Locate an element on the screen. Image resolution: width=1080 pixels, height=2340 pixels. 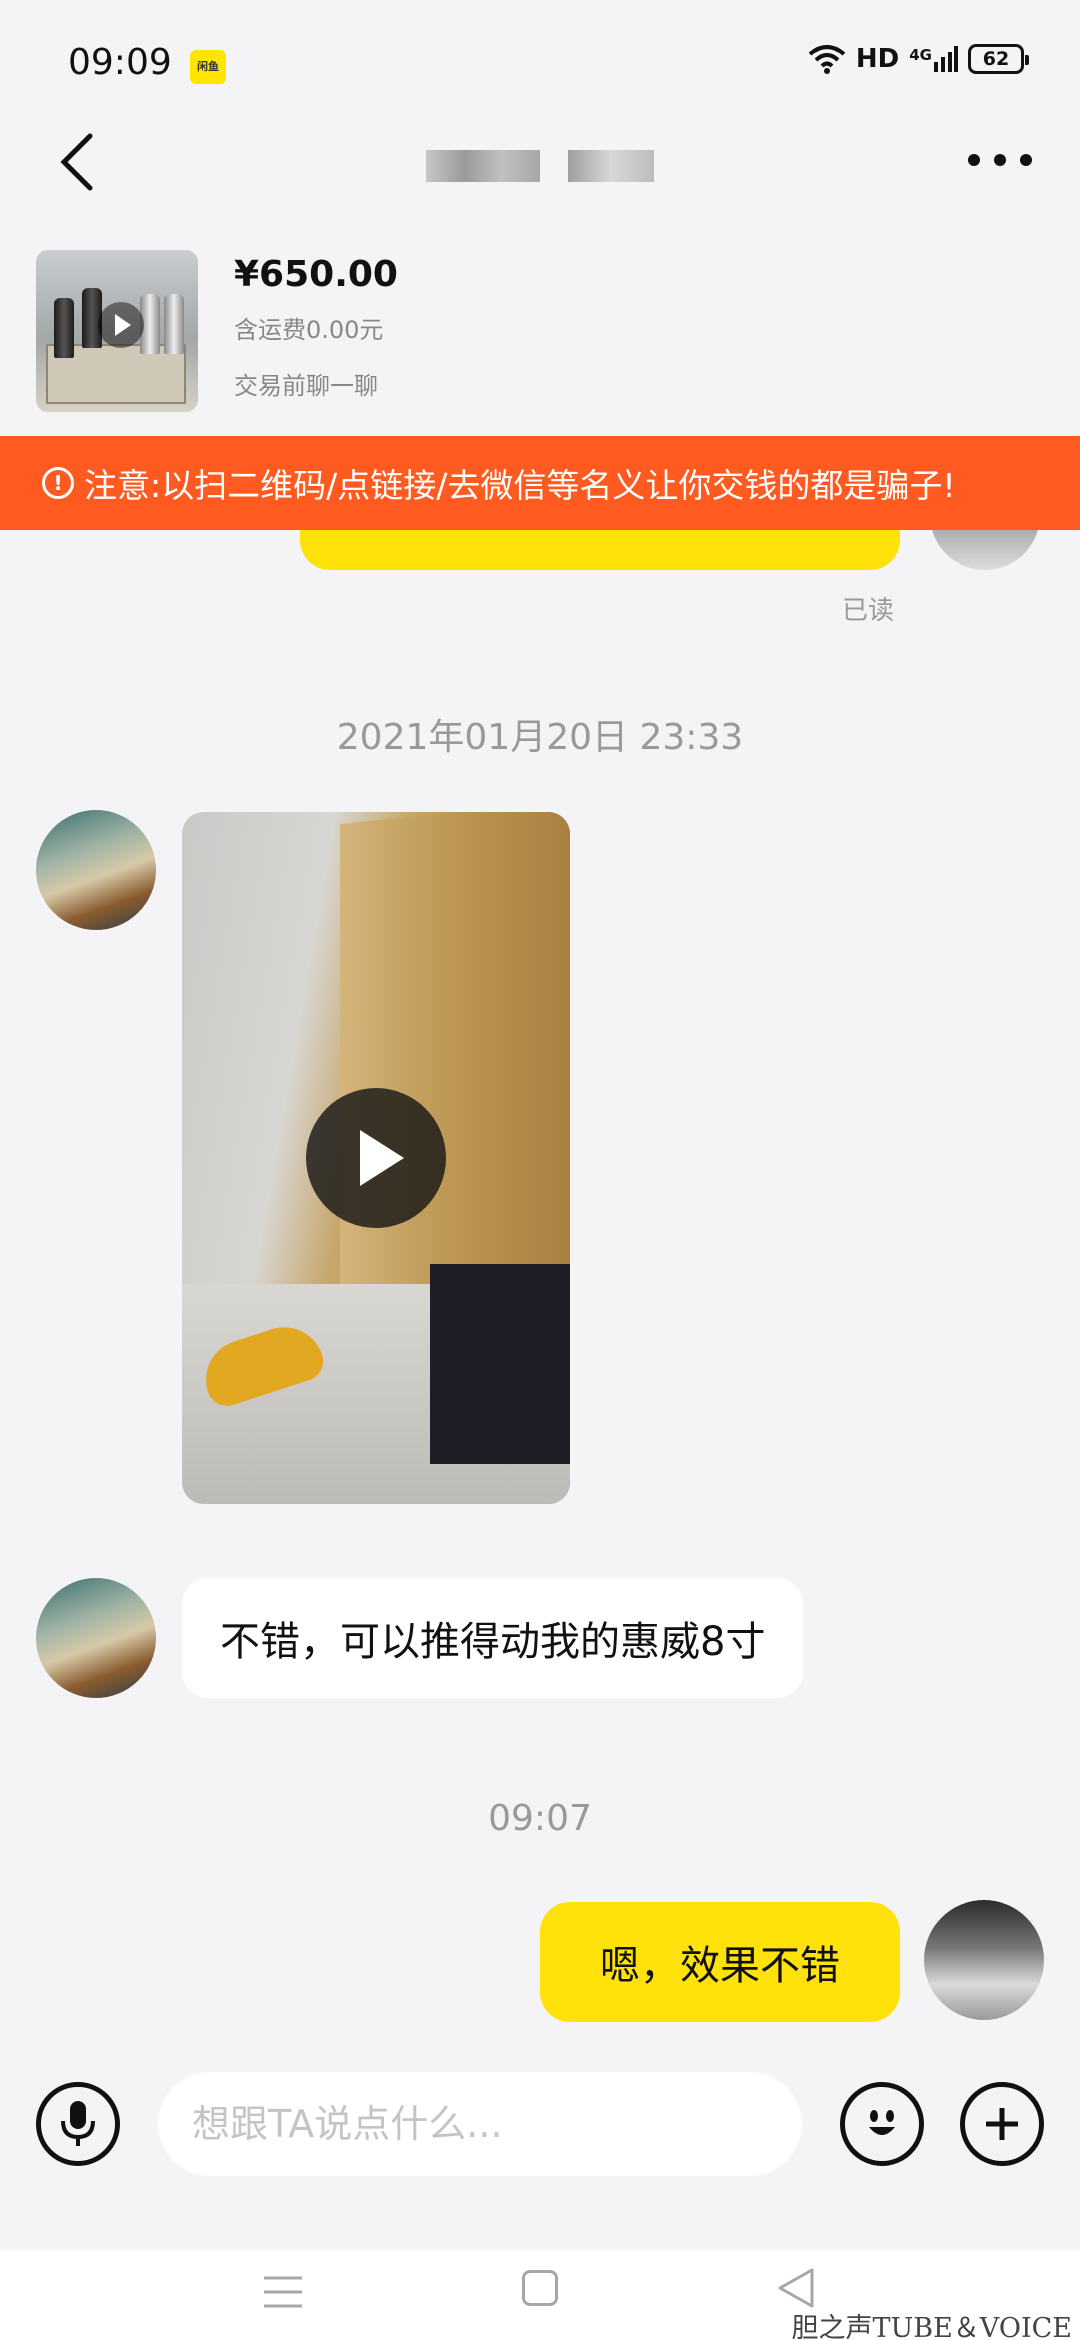
network-4g-label: 4G is located at coordinates (933, 59).